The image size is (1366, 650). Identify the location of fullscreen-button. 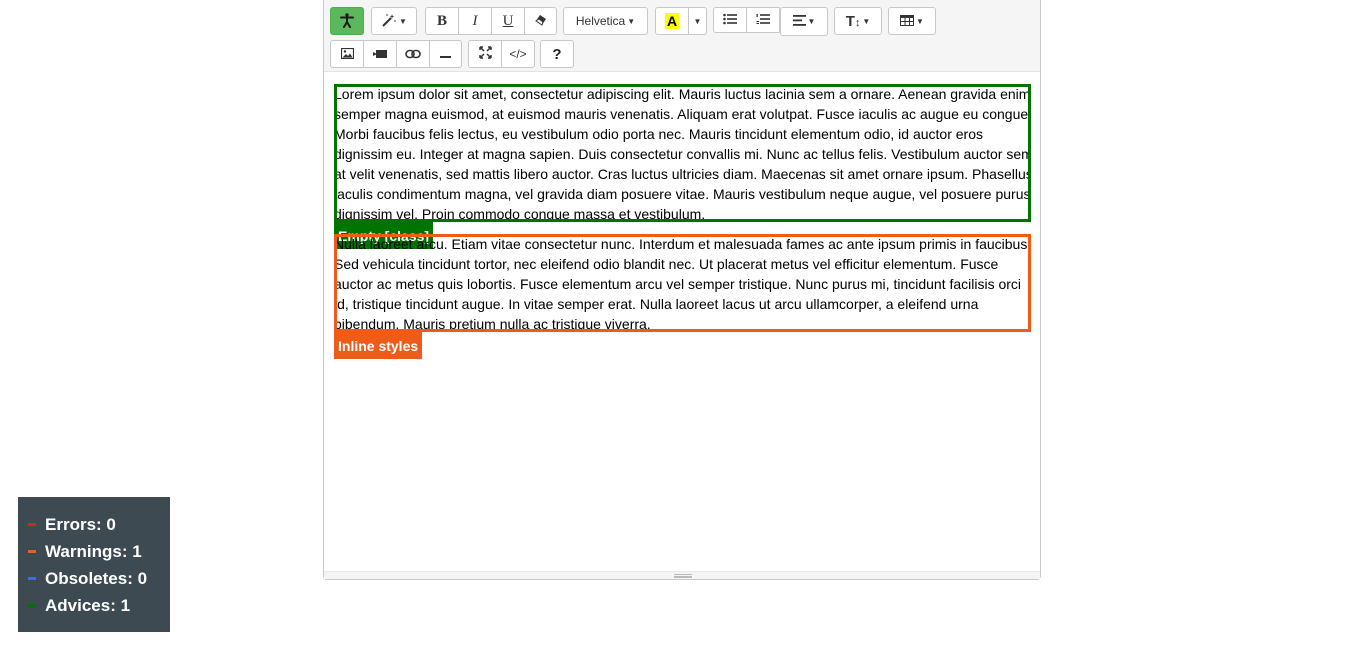
(485, 54).